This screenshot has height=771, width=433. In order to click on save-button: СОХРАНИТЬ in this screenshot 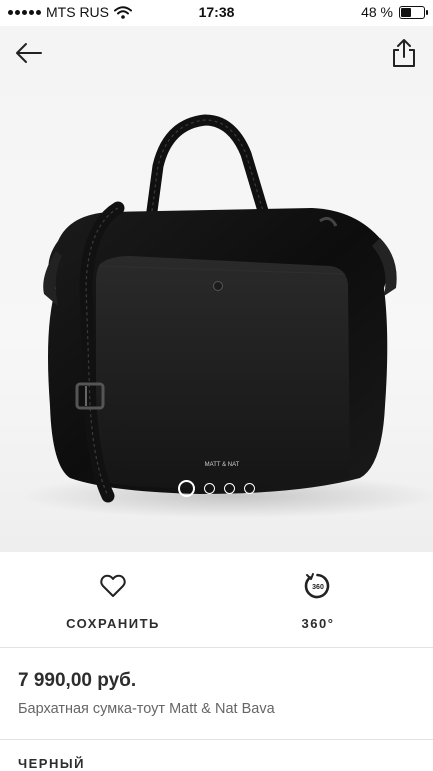, I will do `click(113, 600)`.